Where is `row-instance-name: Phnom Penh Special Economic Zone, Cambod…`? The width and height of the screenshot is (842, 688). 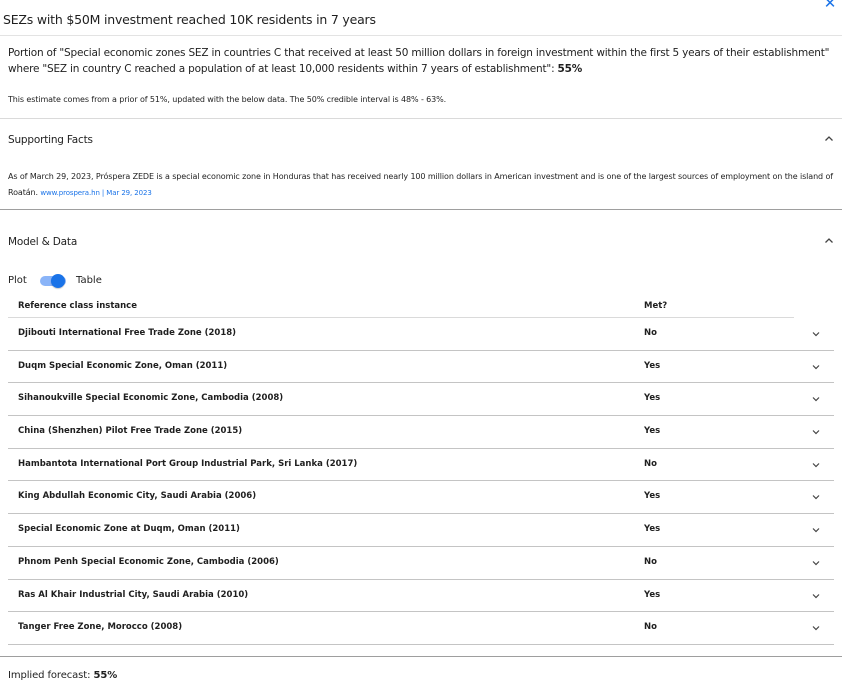
row-instance-name: Phnom Penh Special Economic Zone, Cambod… is located at coordinates (148, 561).